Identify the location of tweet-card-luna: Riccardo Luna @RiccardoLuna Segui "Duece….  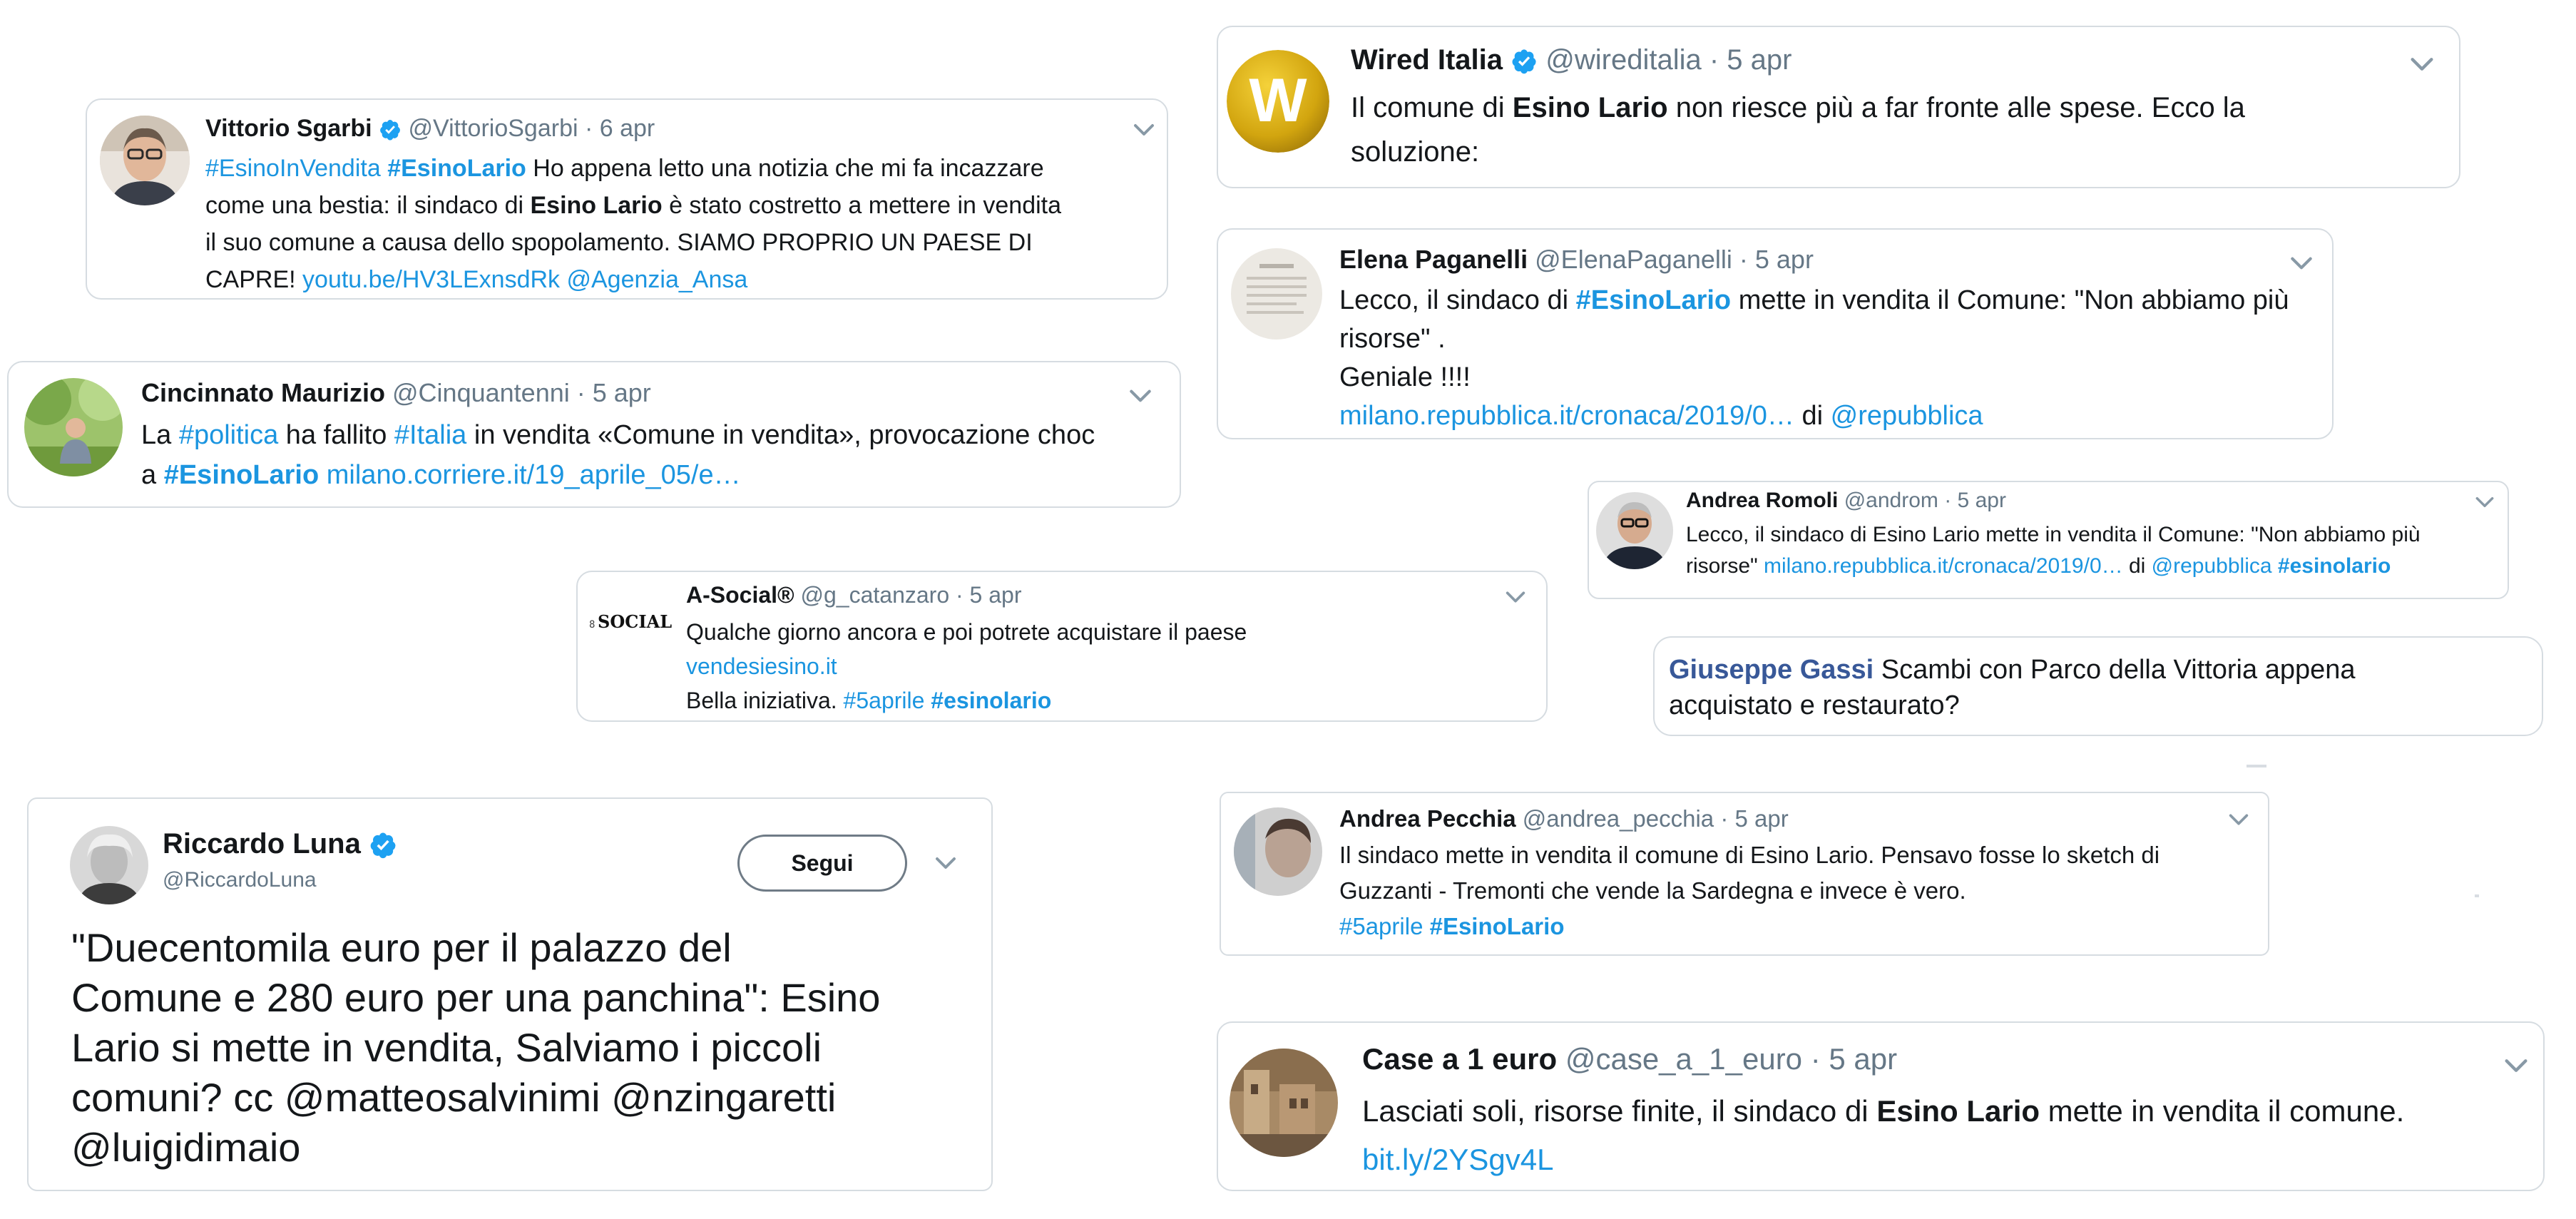
(510, 994).